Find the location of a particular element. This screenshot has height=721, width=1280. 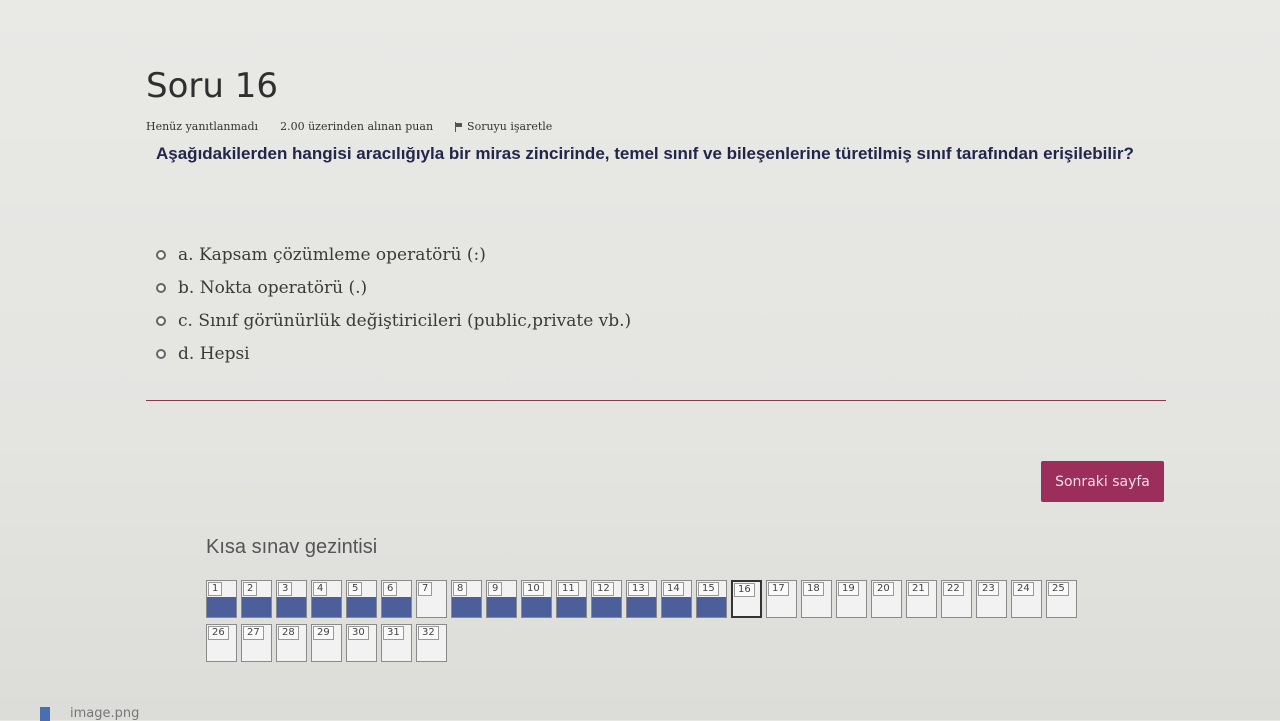

quiz-nav-button: 12 is located at coordinates (606, 599).